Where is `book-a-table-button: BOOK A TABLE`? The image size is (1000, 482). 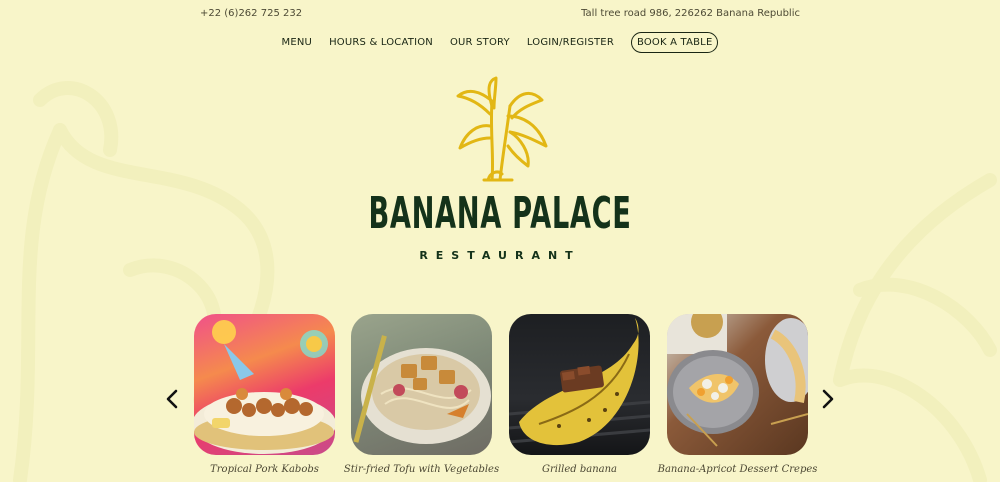 book-a-table-button: BOOK A TABLE is located at coordinates (674, 42).